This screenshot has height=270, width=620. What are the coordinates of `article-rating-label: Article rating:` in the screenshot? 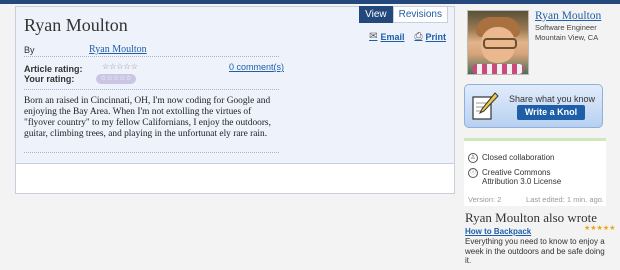 It's located at (53, 69).